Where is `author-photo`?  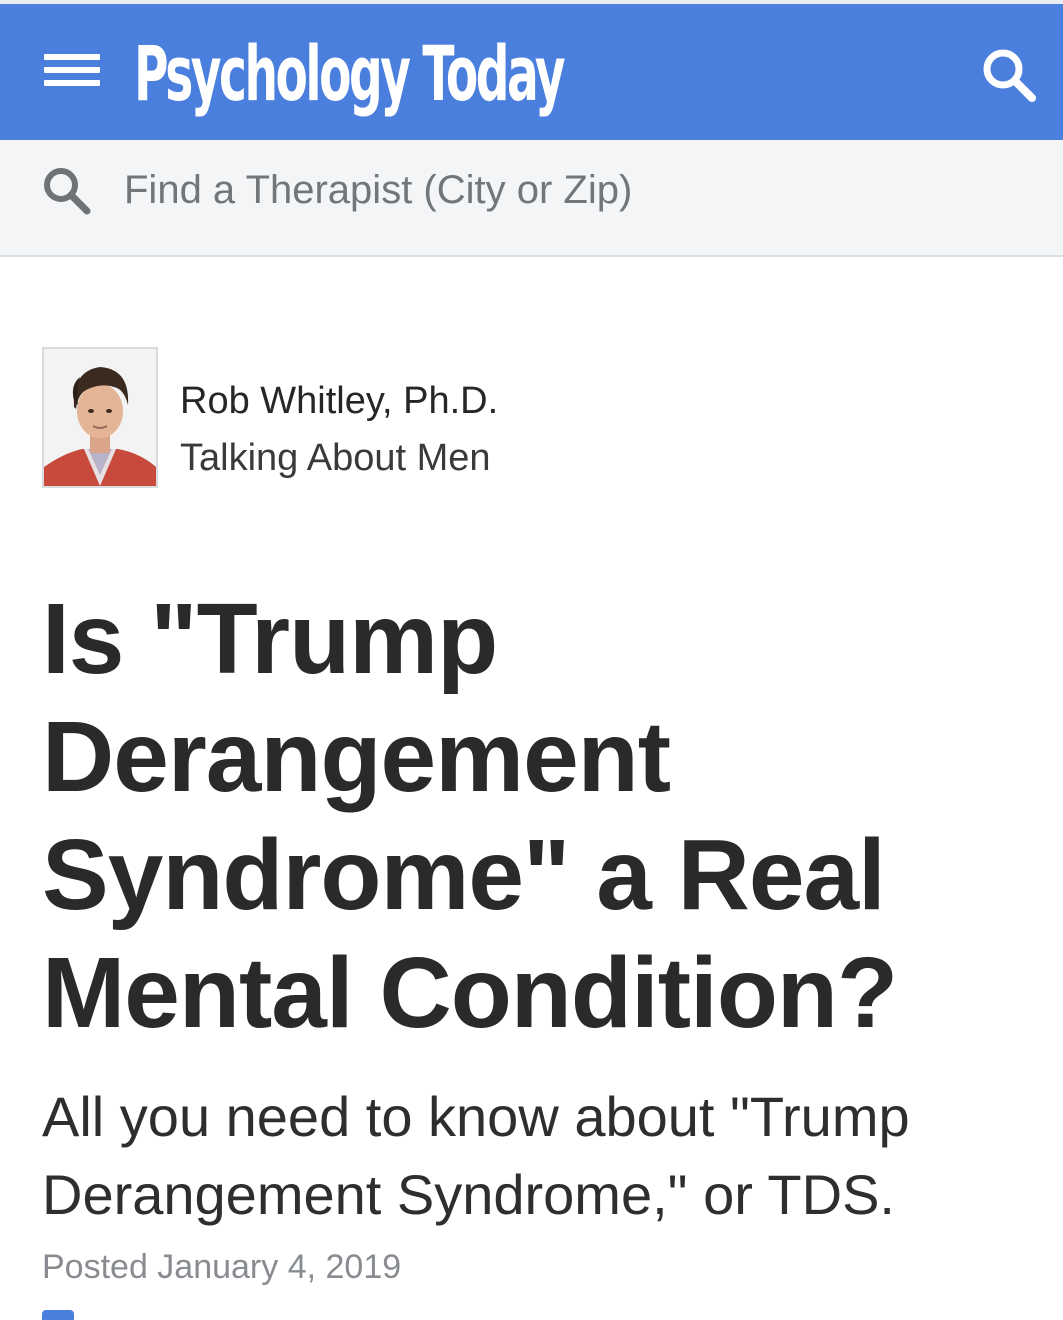 author-photo is located at coordinates (100, 417).